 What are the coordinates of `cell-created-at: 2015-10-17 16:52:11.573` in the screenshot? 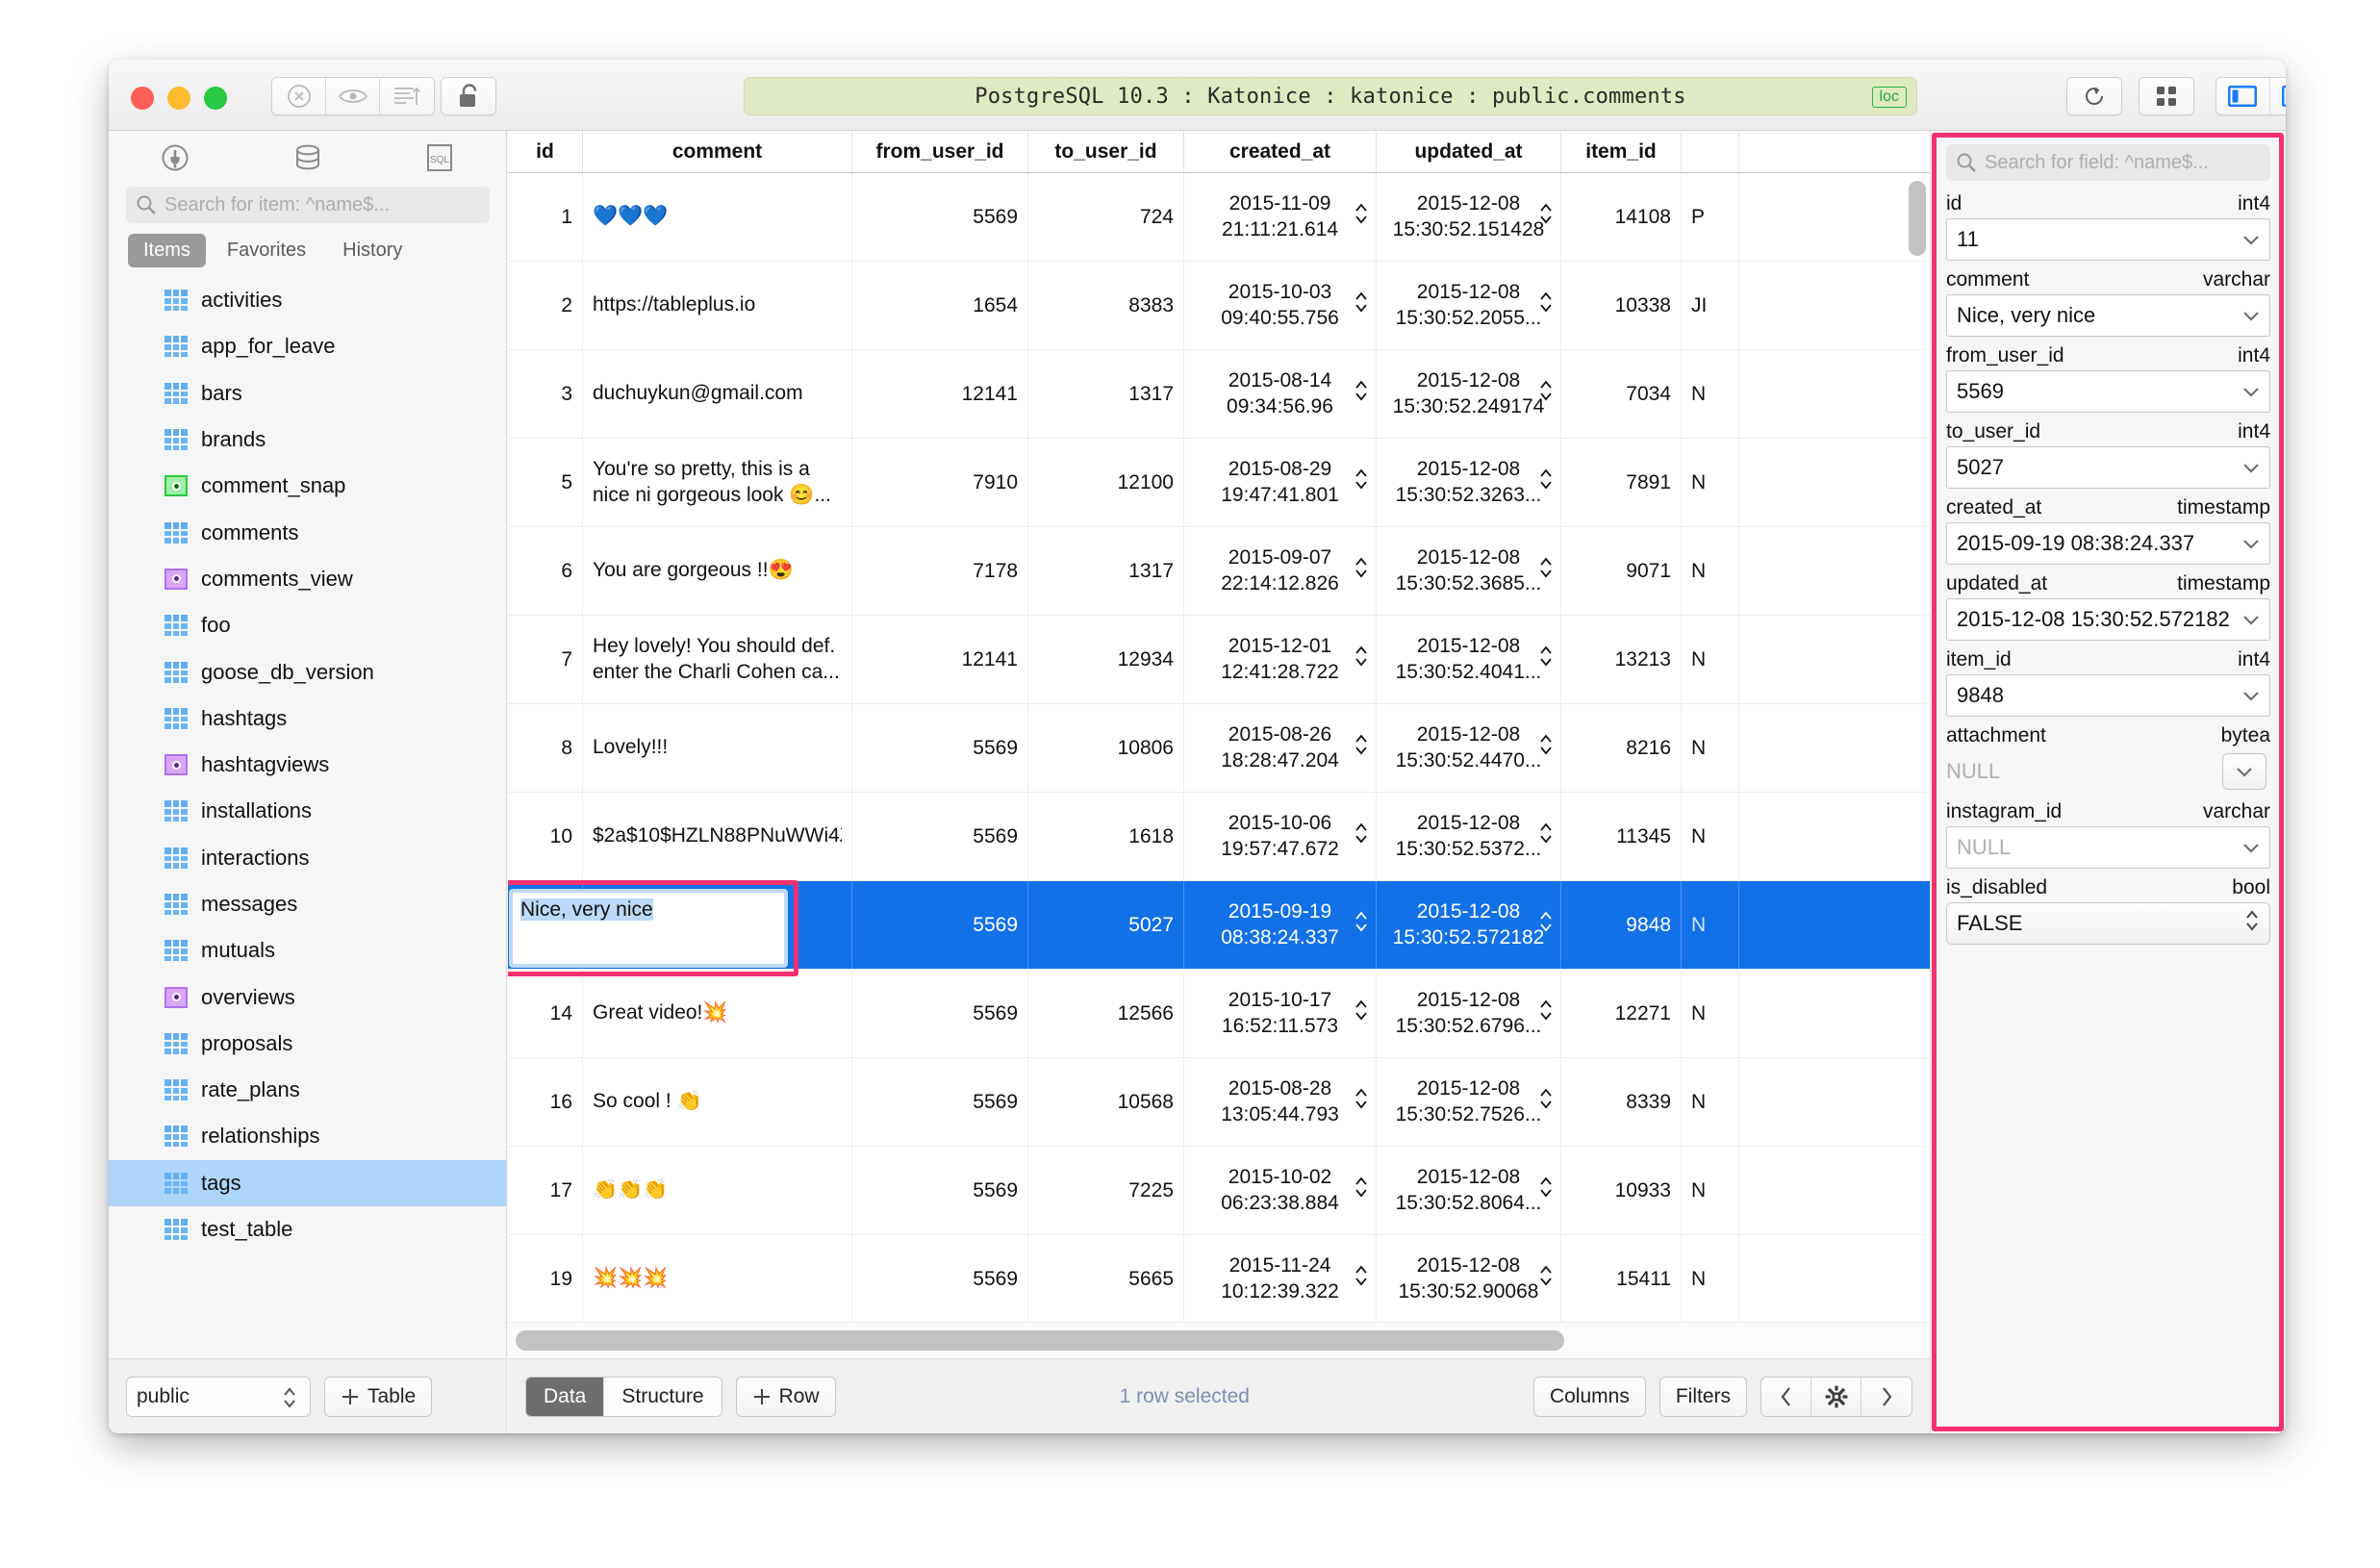 It's located at (1281, 1013).